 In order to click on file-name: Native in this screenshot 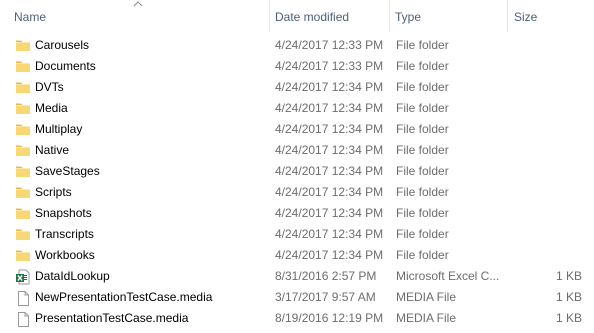, I will do `click(52, 150)`.